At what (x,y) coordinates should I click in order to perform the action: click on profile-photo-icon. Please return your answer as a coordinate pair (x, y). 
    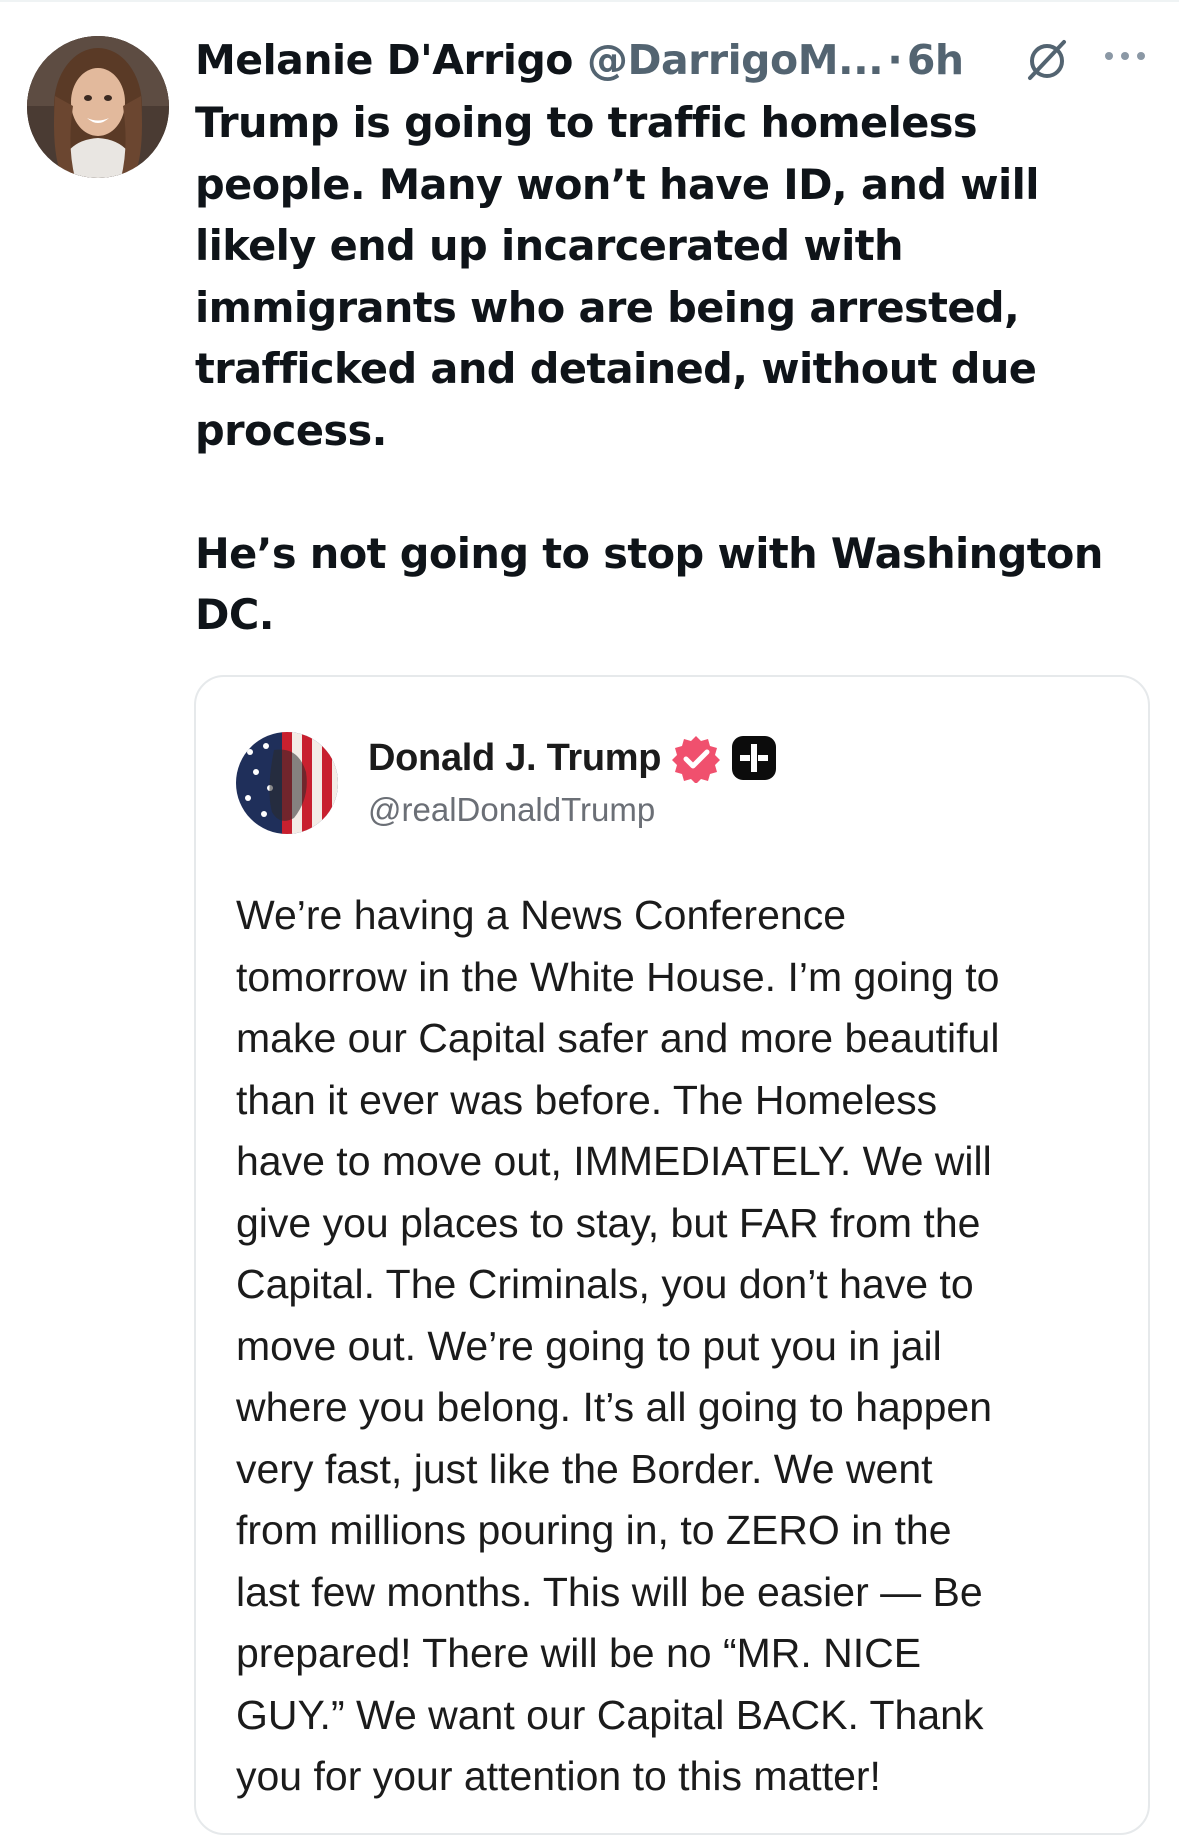
    Looking at the image, I should click on (98, 107).